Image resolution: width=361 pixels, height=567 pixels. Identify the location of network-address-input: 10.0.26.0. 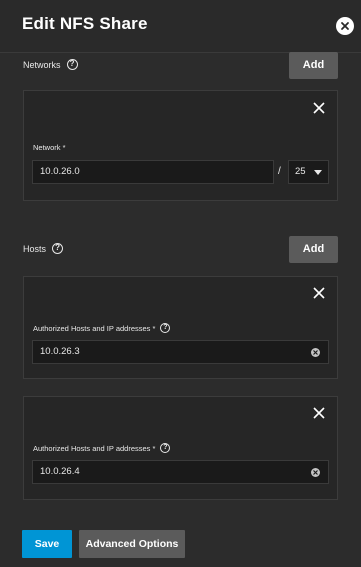
(153, 172).